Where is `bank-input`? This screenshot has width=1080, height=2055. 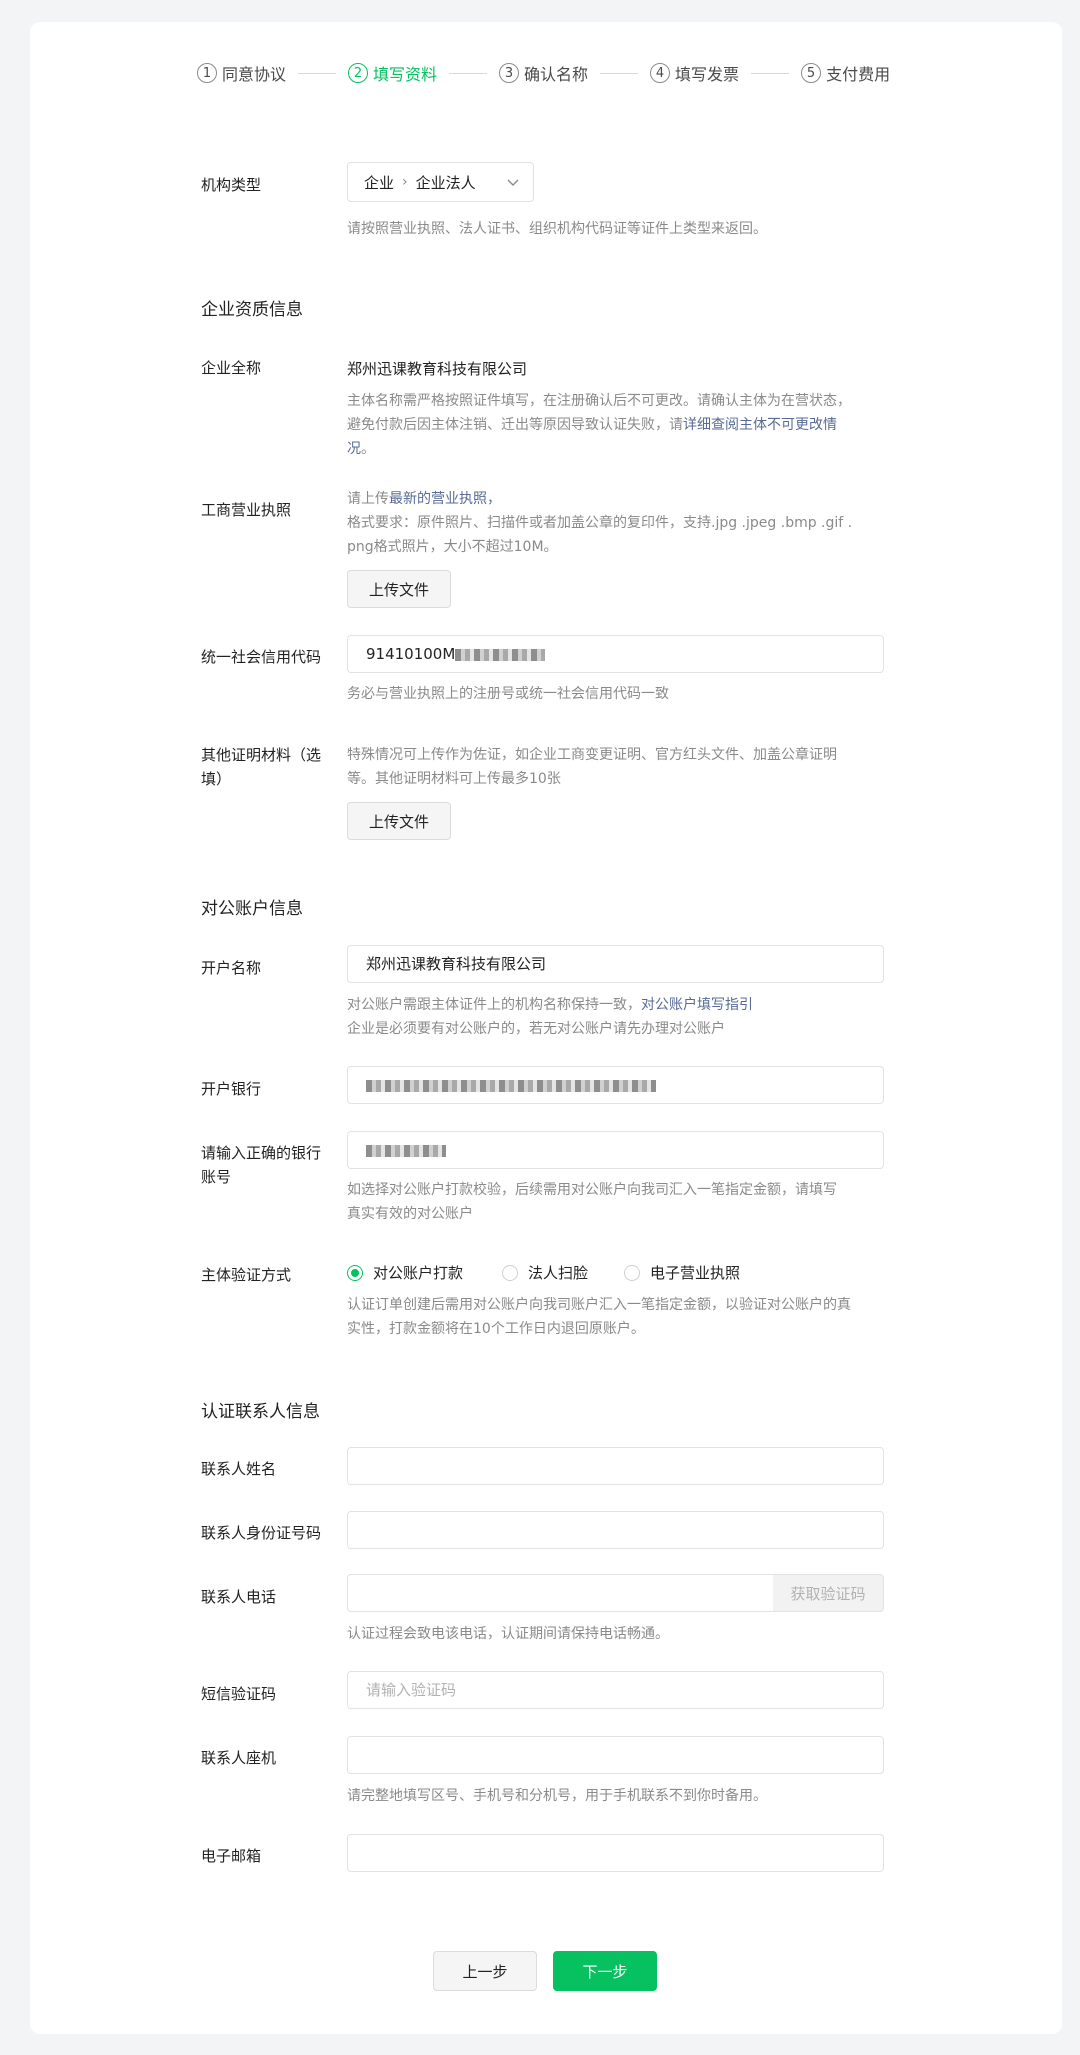 bank-input is located at coordinates (615, 1085).